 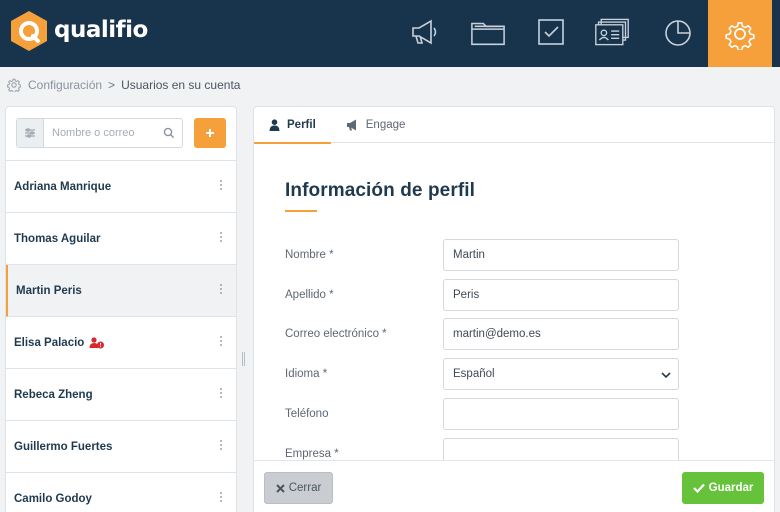 What do you see at coordinates (49, 290) in the screenshot?
I see `user-name: Martin Peris` at bounding box center [49, 290].